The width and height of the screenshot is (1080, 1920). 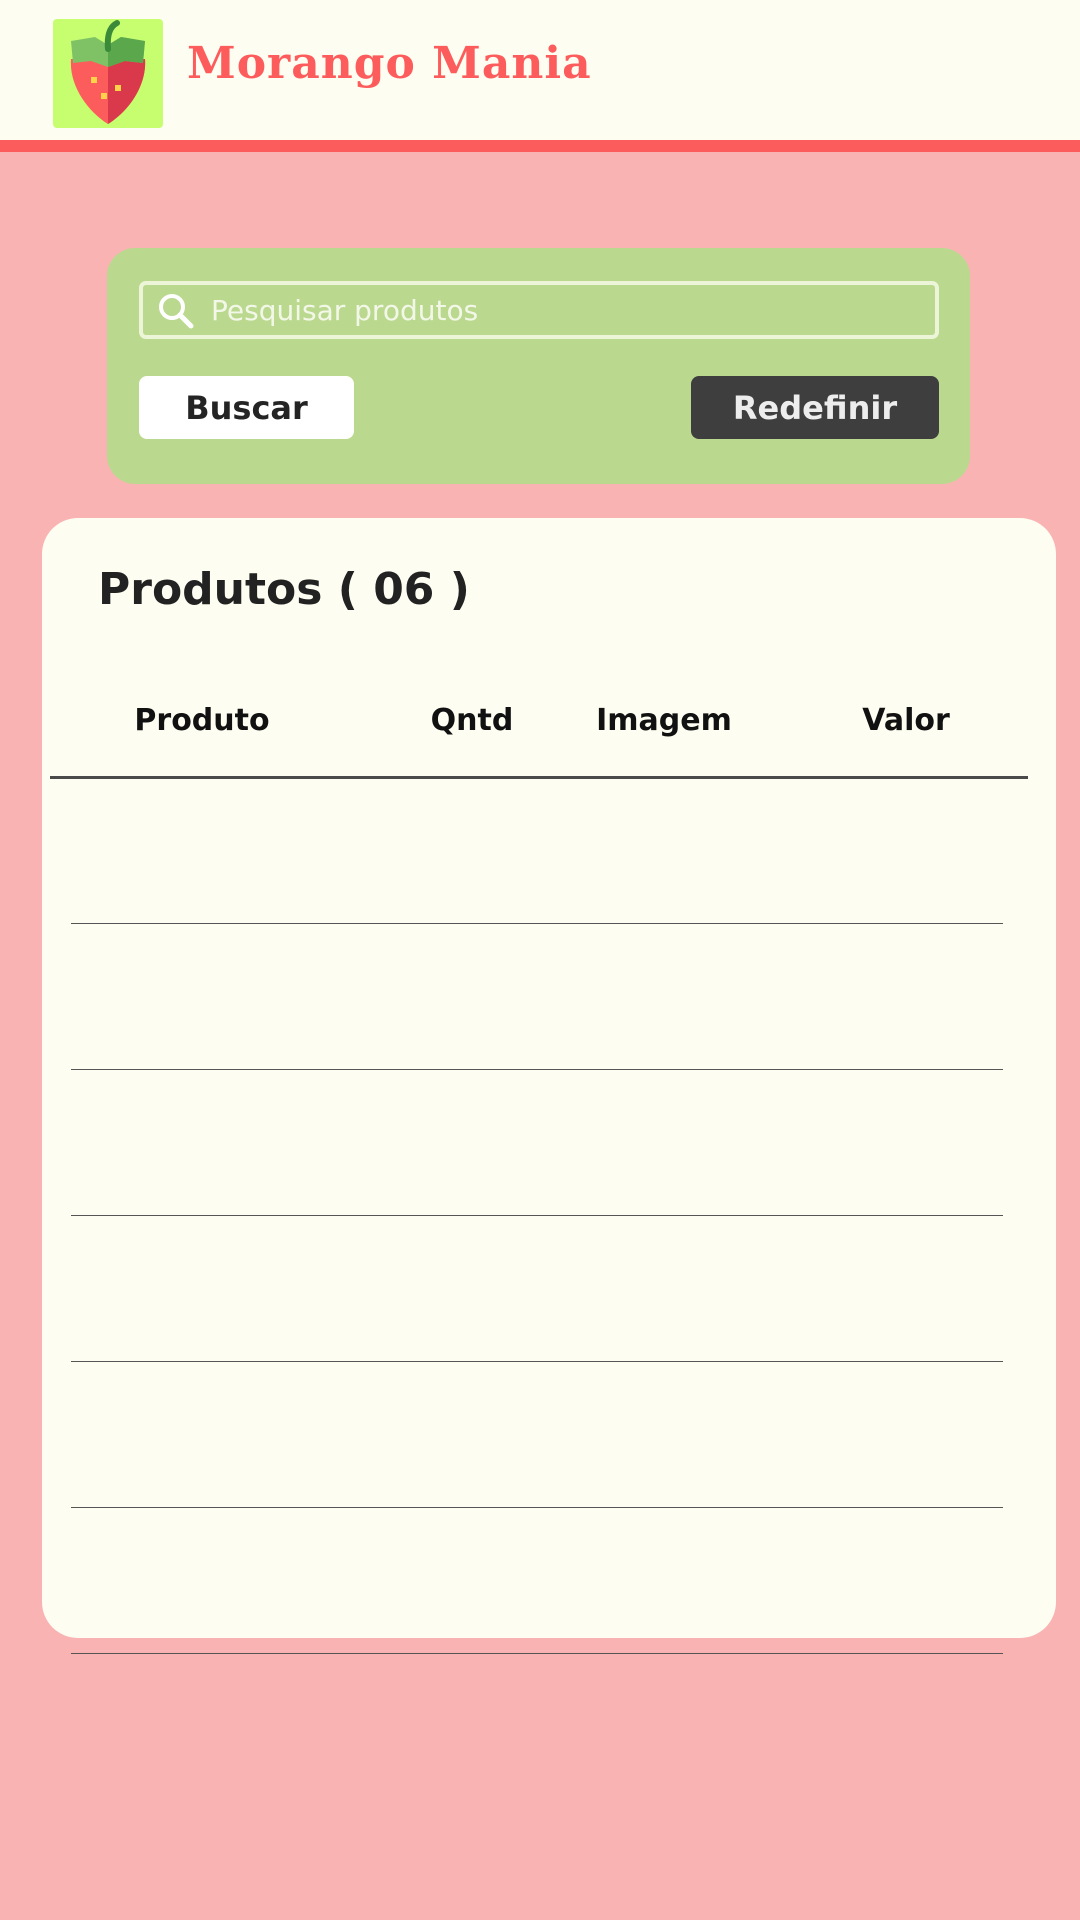 What do you see at coordinates (571, 310) in the screenshot?
I see `search-input` at bounding box center [571, 310].